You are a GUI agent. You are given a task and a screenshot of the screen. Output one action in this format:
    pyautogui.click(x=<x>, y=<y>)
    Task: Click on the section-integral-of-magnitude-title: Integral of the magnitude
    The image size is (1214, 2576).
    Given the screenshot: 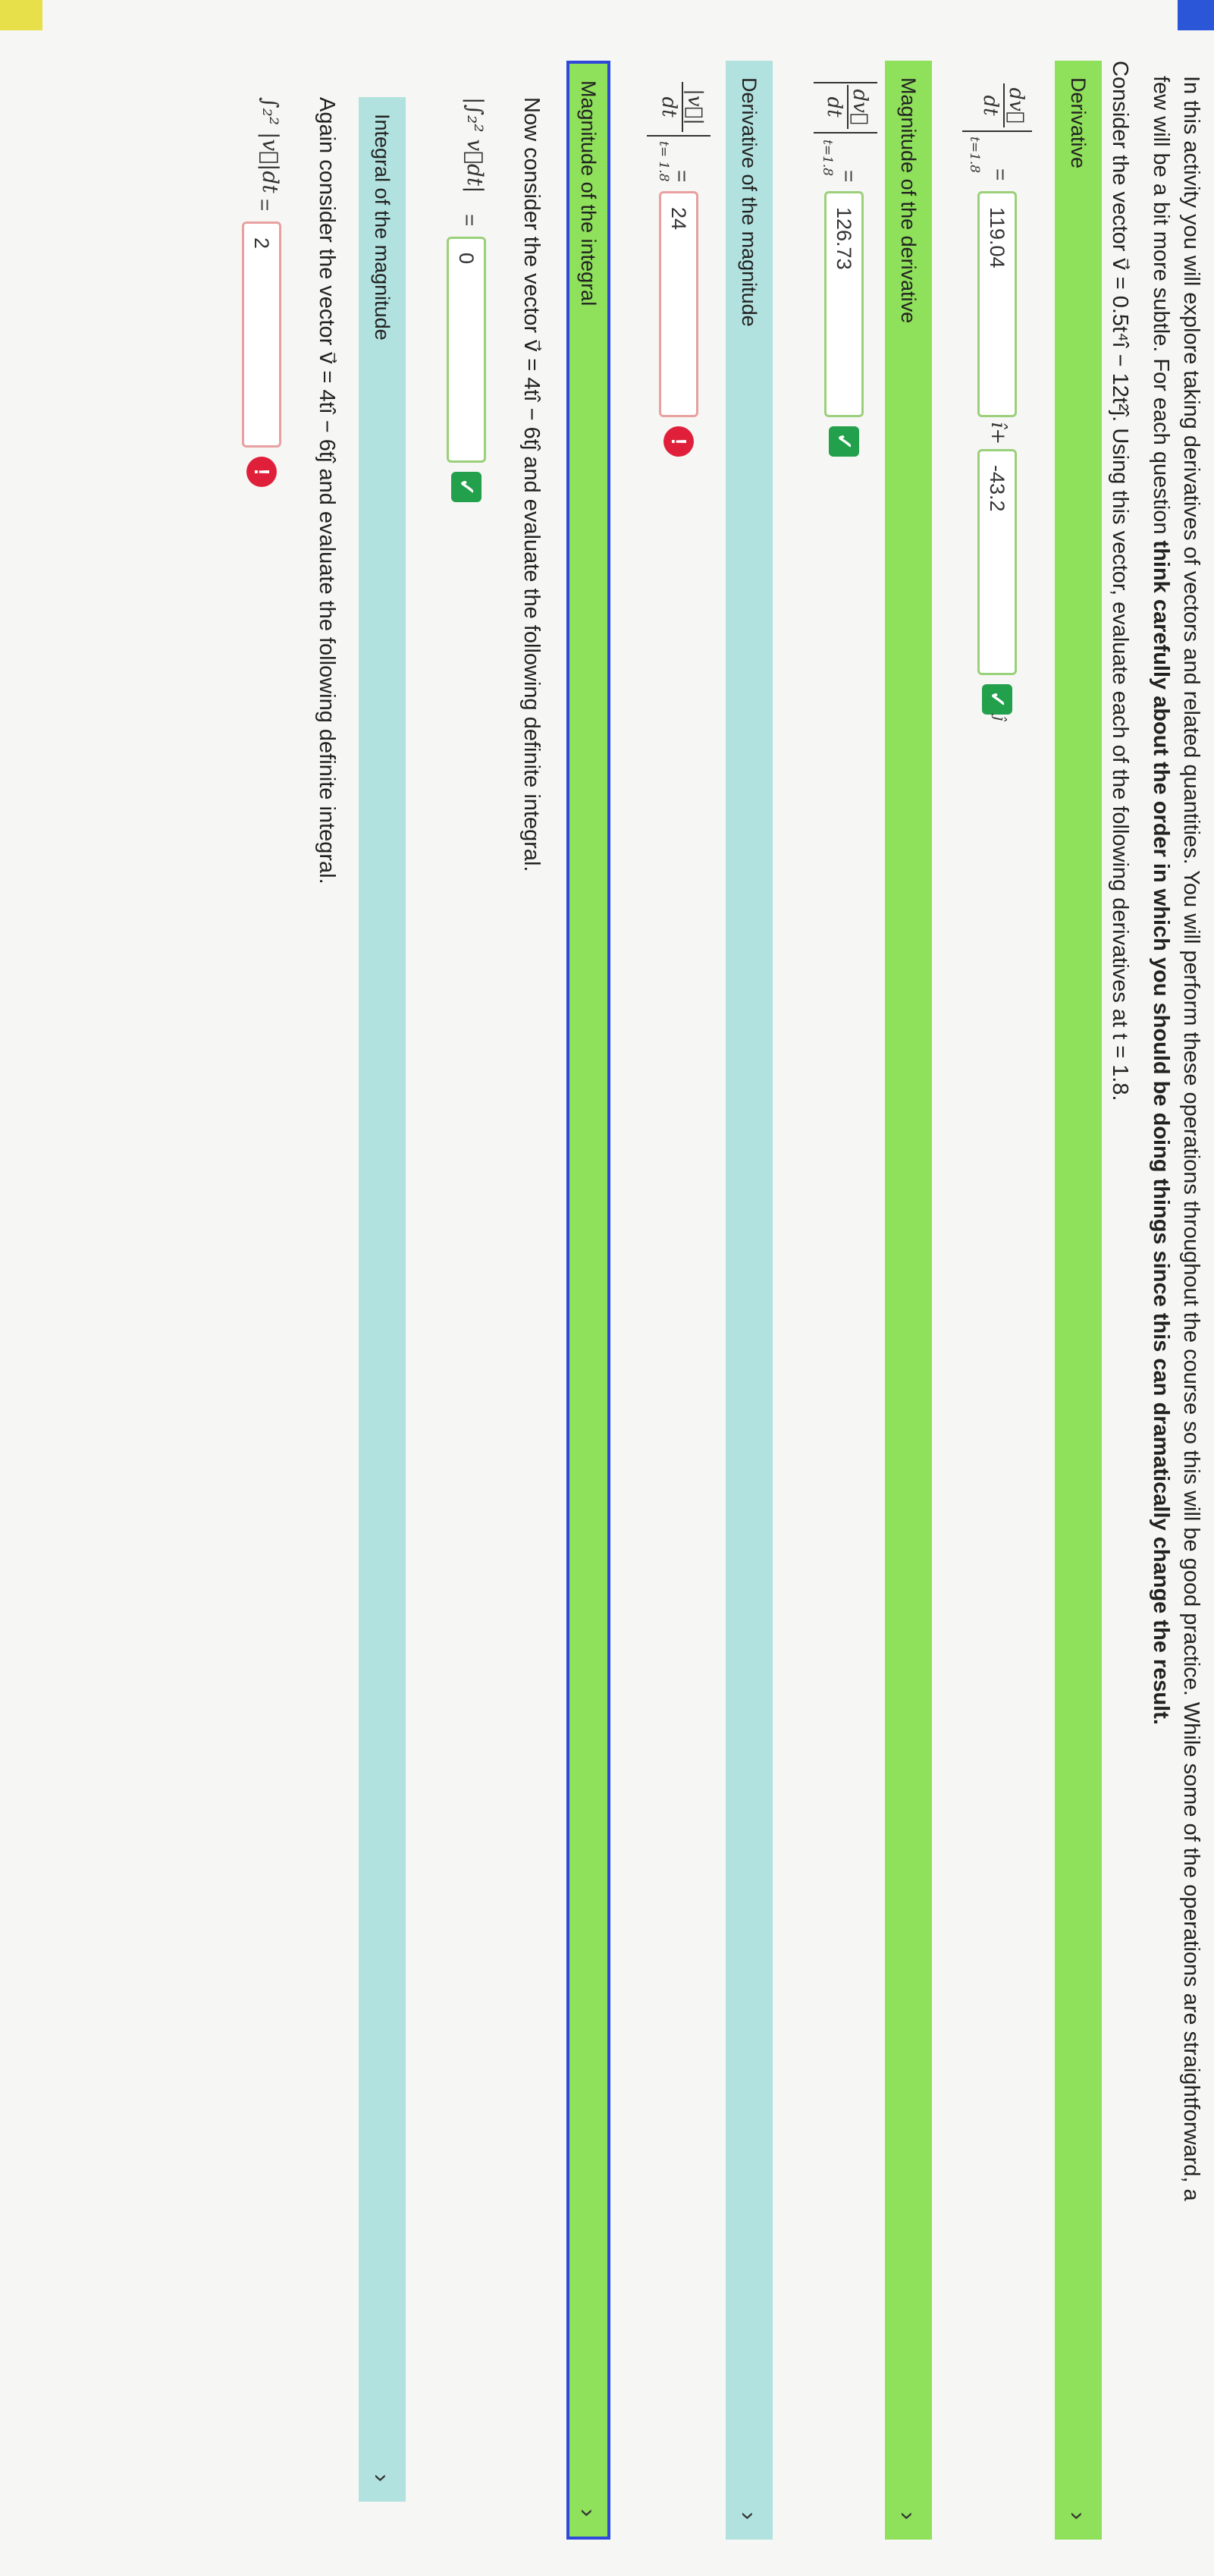 What is the action you would take?
    pyautogui.click(x=382, y=227)
    